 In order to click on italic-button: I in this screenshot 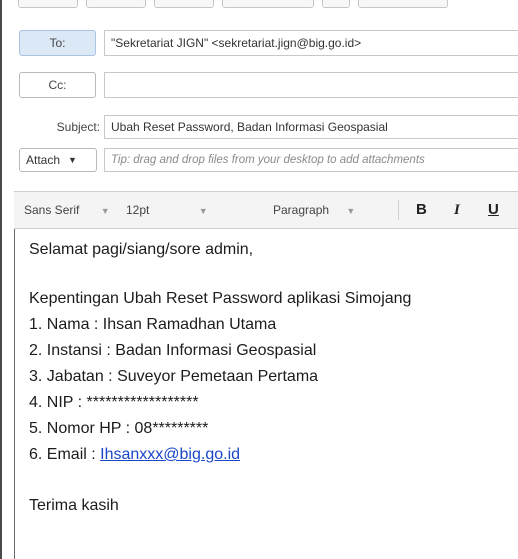, I will do `click(457, 210)`.